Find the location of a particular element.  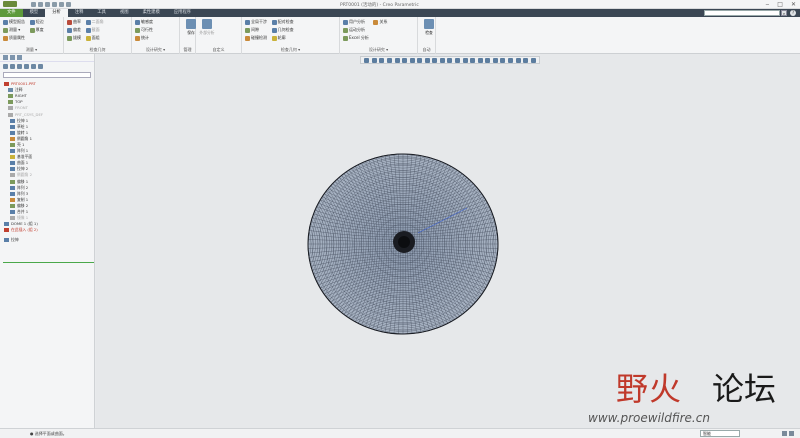

regenerate-icon is located at coordinates (68, 4).